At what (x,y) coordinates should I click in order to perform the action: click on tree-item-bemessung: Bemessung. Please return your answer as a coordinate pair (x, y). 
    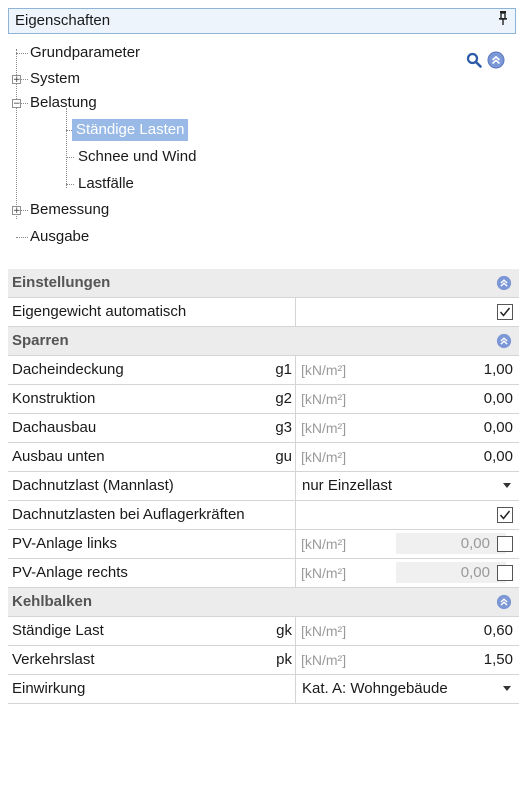
    Looking at the image, I should click on (69, 210).